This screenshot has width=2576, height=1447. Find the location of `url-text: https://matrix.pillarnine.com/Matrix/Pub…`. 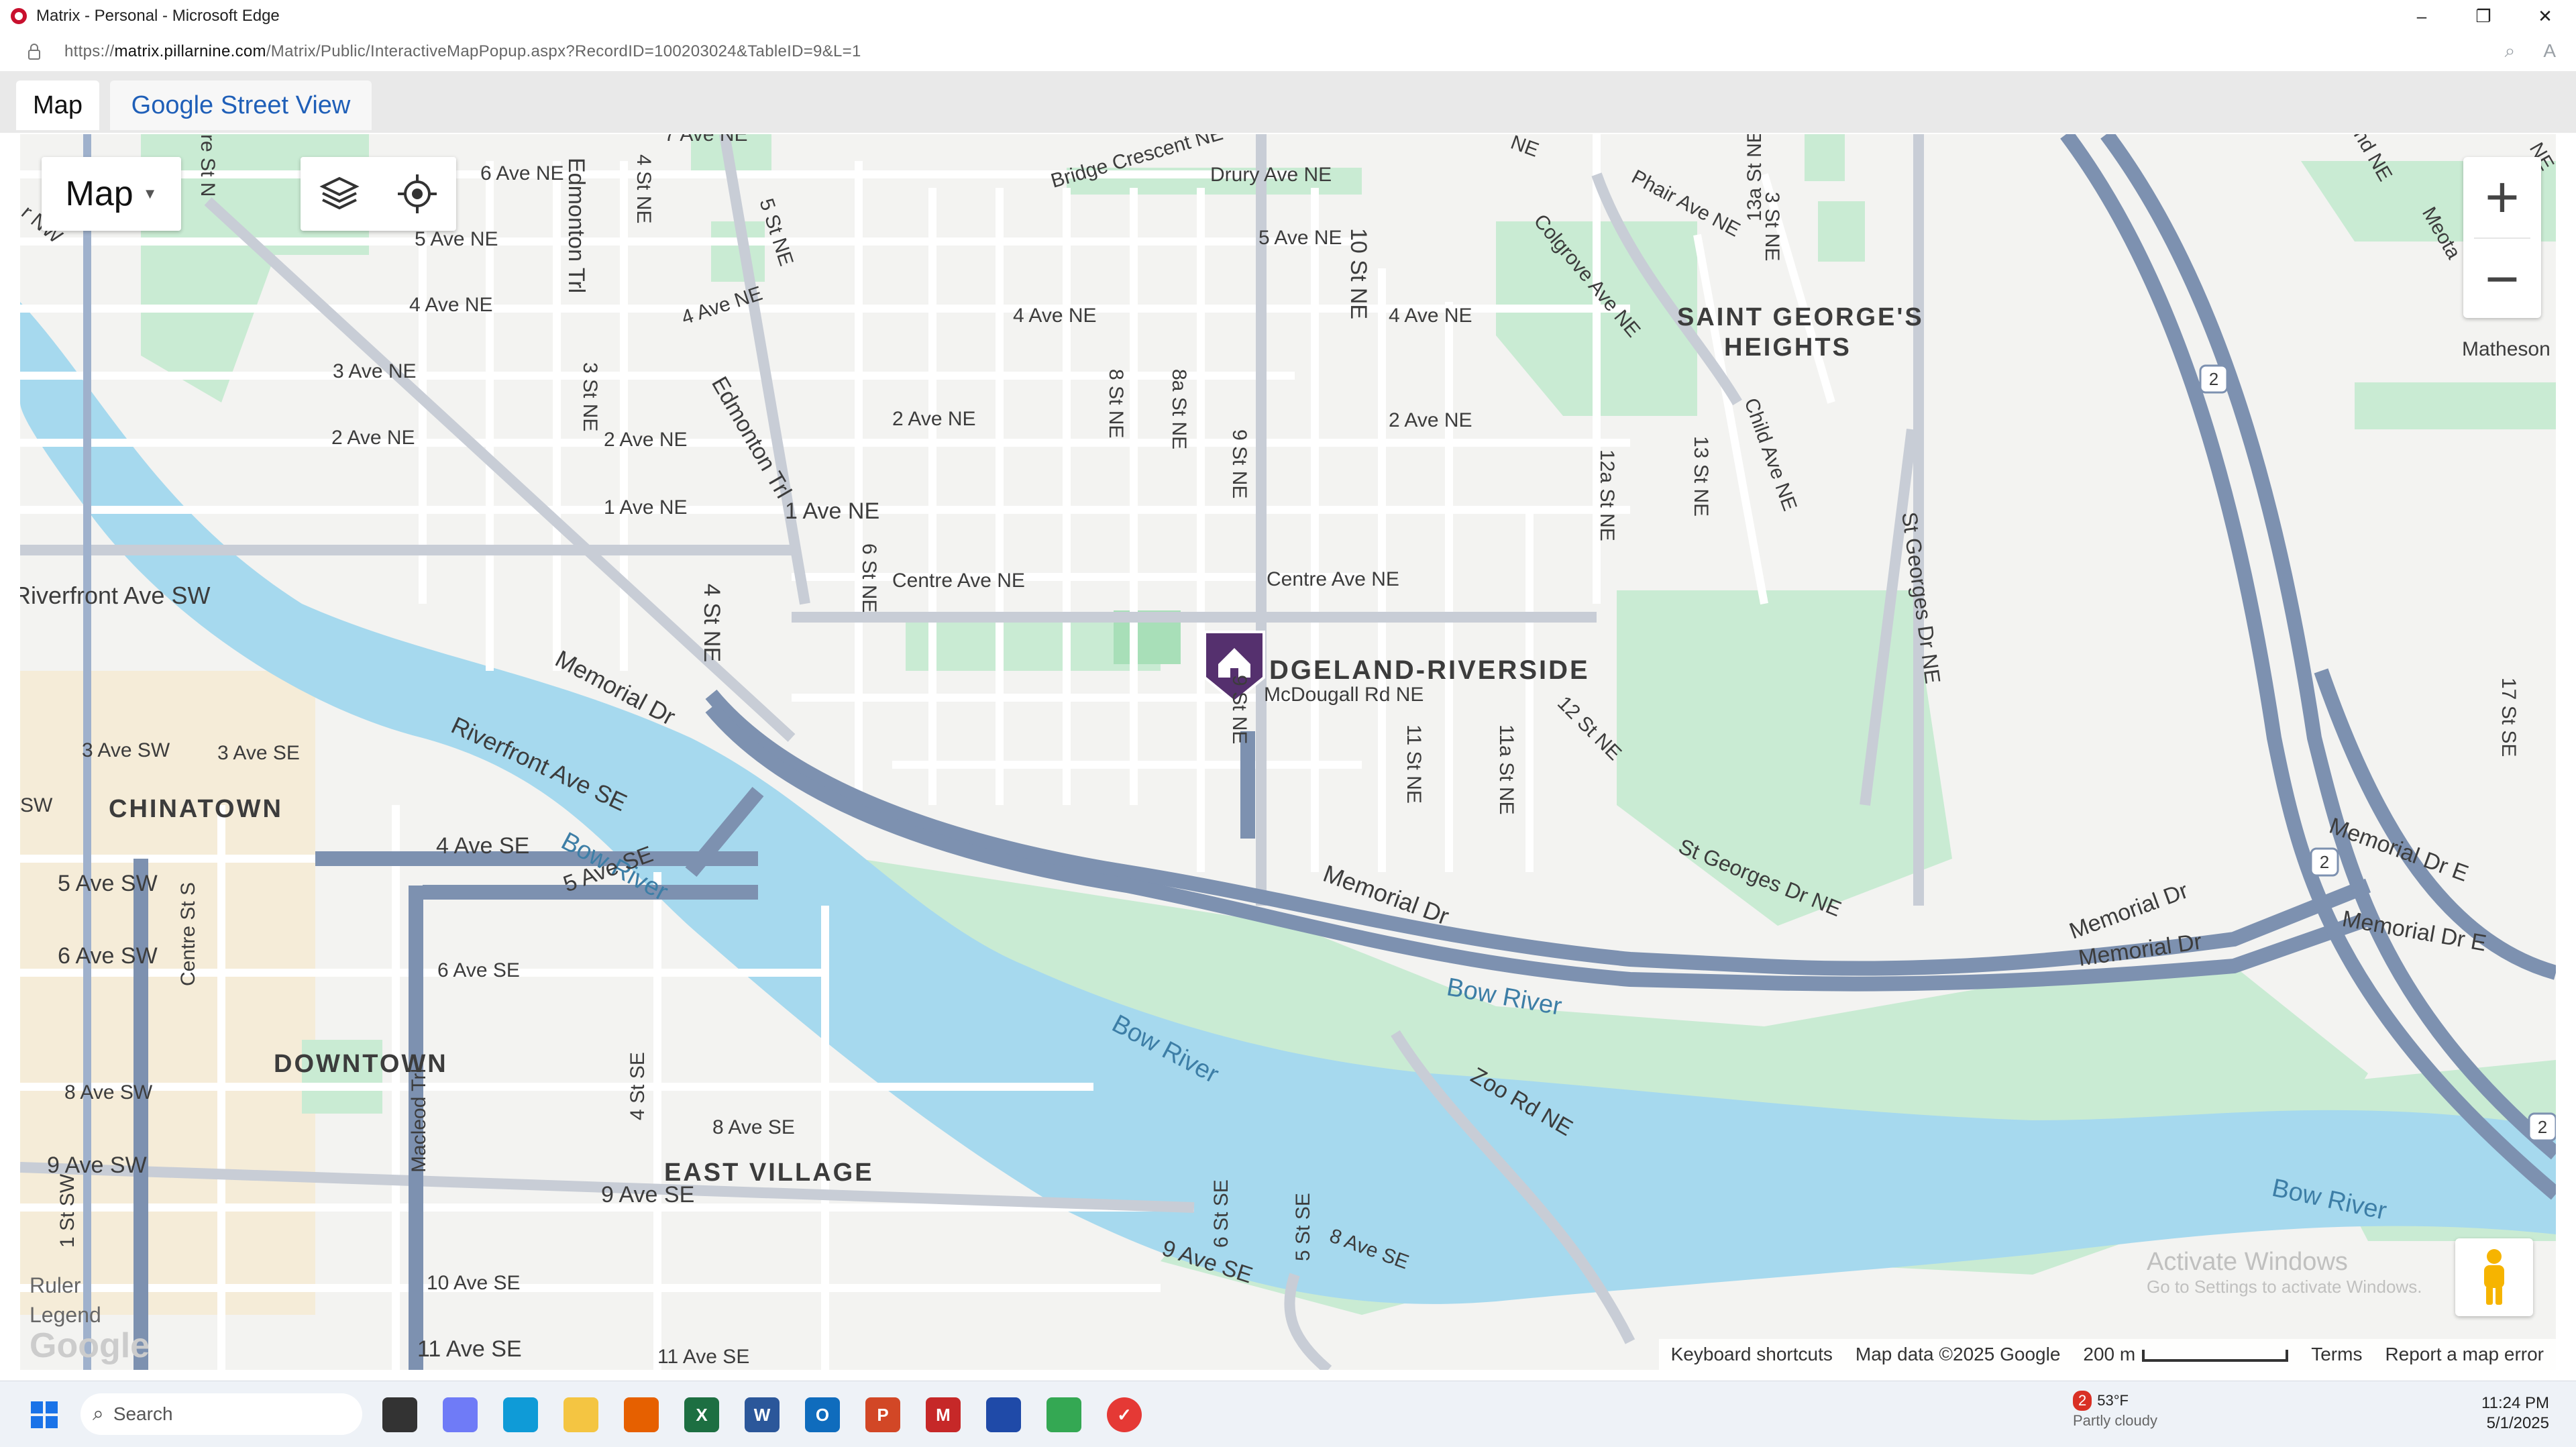

url-text: https://matrix.pillarnine.com/Matrix/Pub… is located at coordinates (462, 51).